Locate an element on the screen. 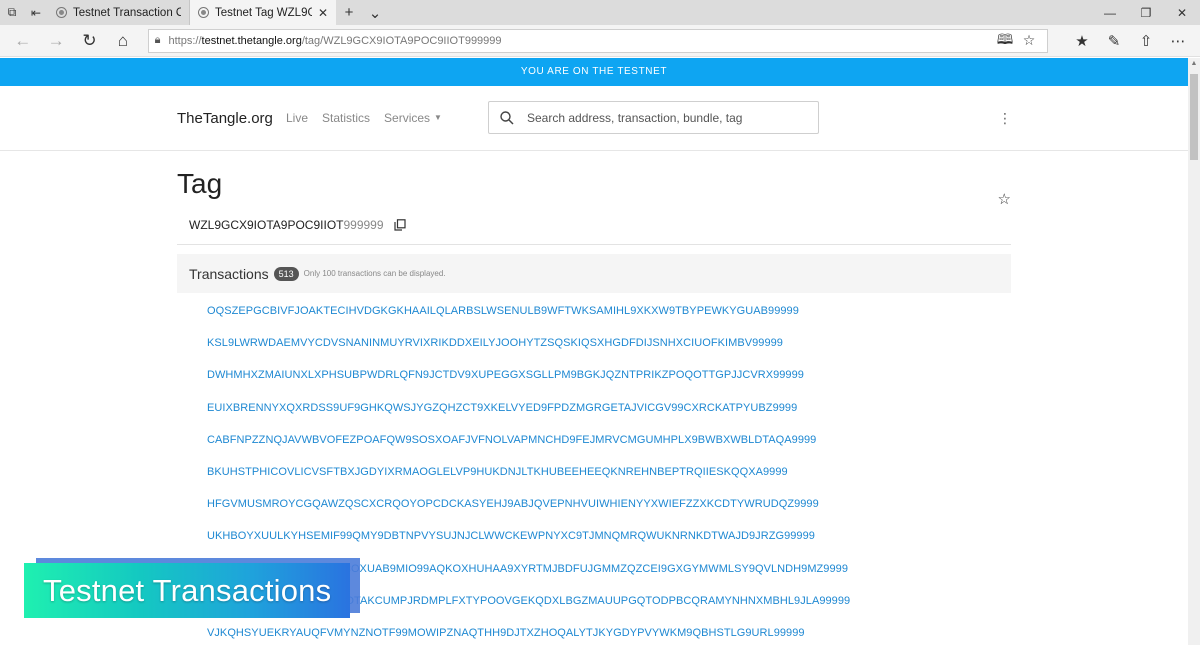 The width and height of the screenshot is (1200, 645). minimize-icon: — is located at coordinates (1110, 12).